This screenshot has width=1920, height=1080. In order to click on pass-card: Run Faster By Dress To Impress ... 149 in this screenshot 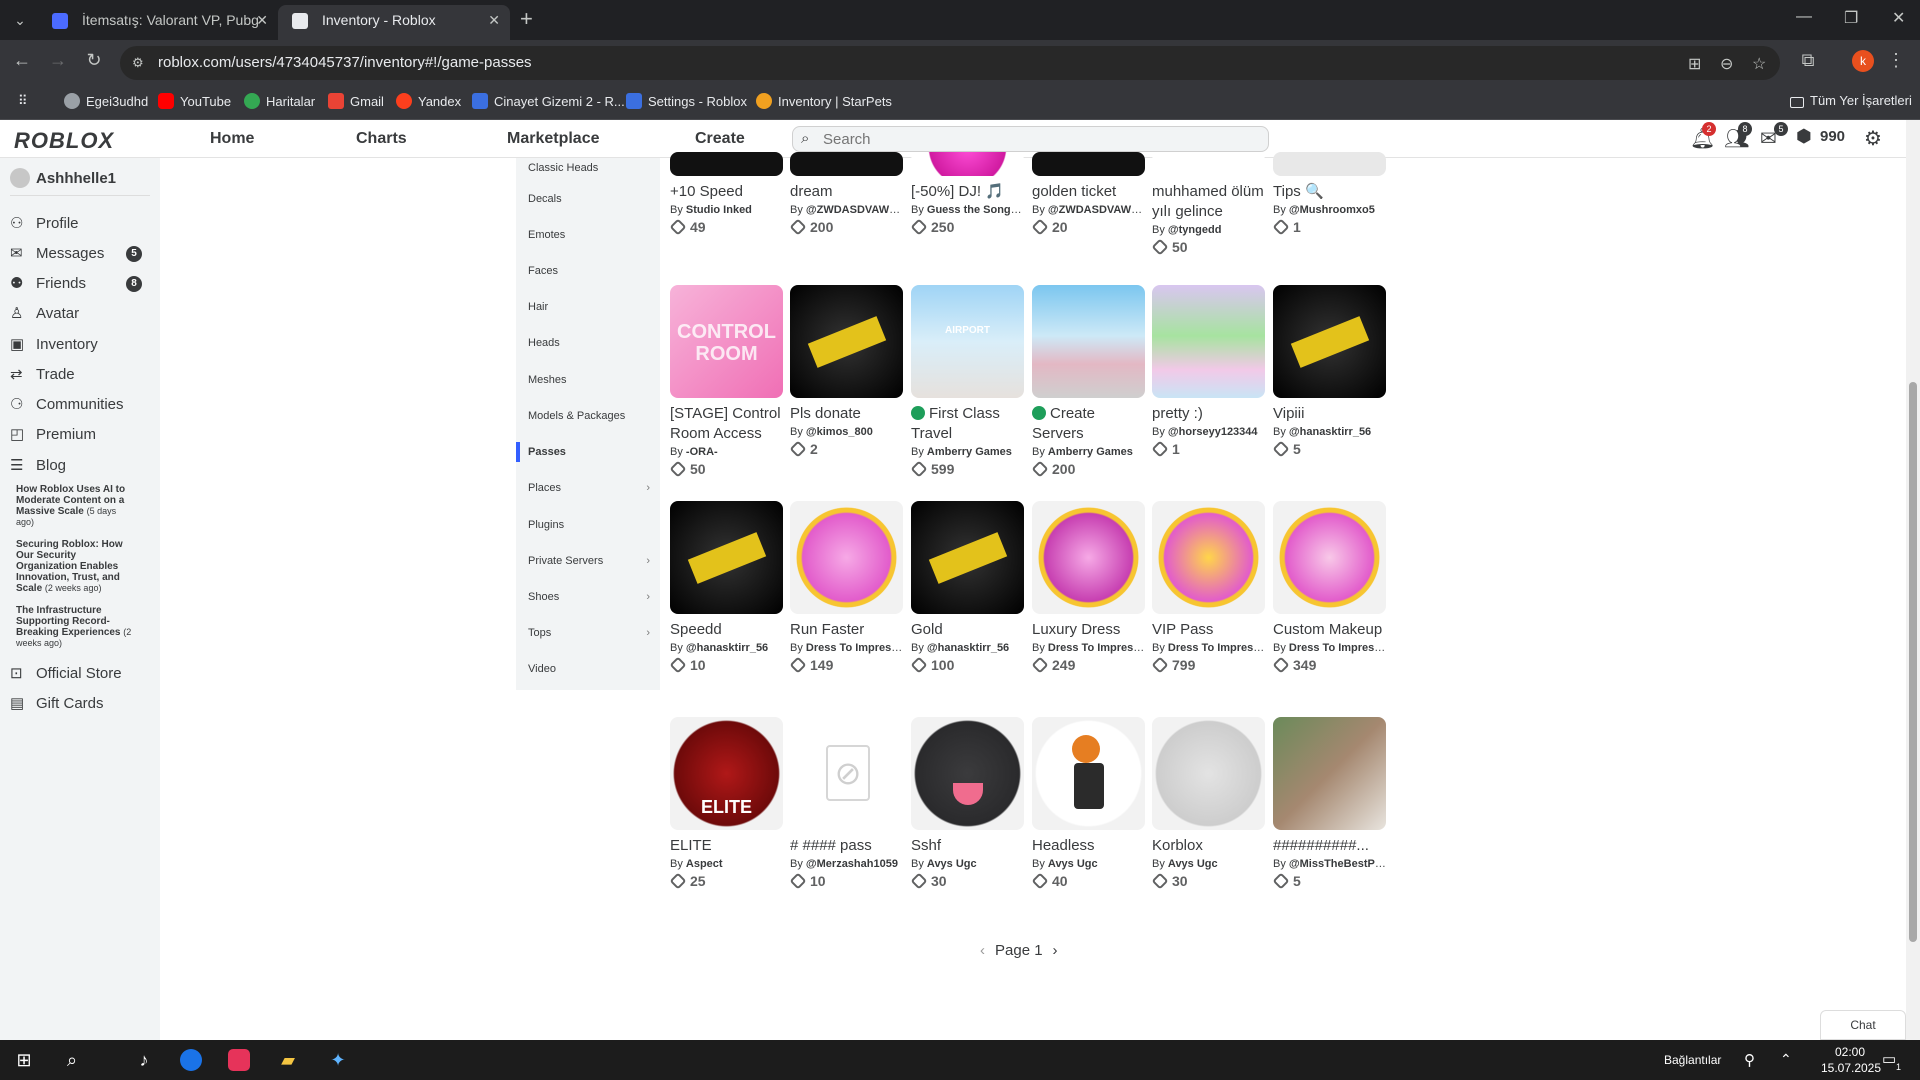, I will do `click(846, 587)`.